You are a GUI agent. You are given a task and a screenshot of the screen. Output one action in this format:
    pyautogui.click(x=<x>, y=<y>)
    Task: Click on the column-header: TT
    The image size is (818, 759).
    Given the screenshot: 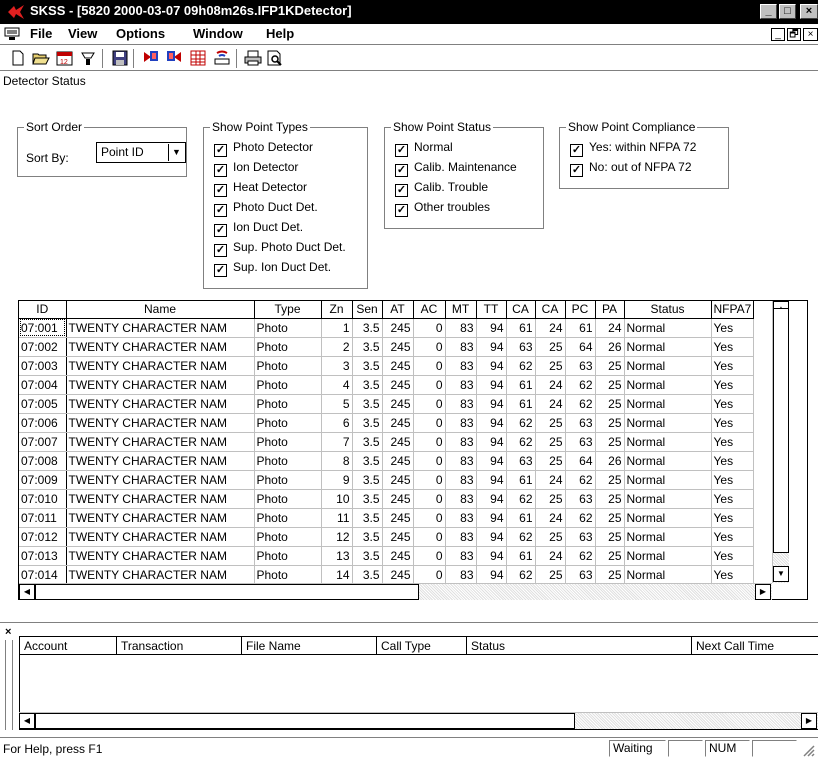 What is the action you would take?
    pyautogui.click(x=491, y=310)
    